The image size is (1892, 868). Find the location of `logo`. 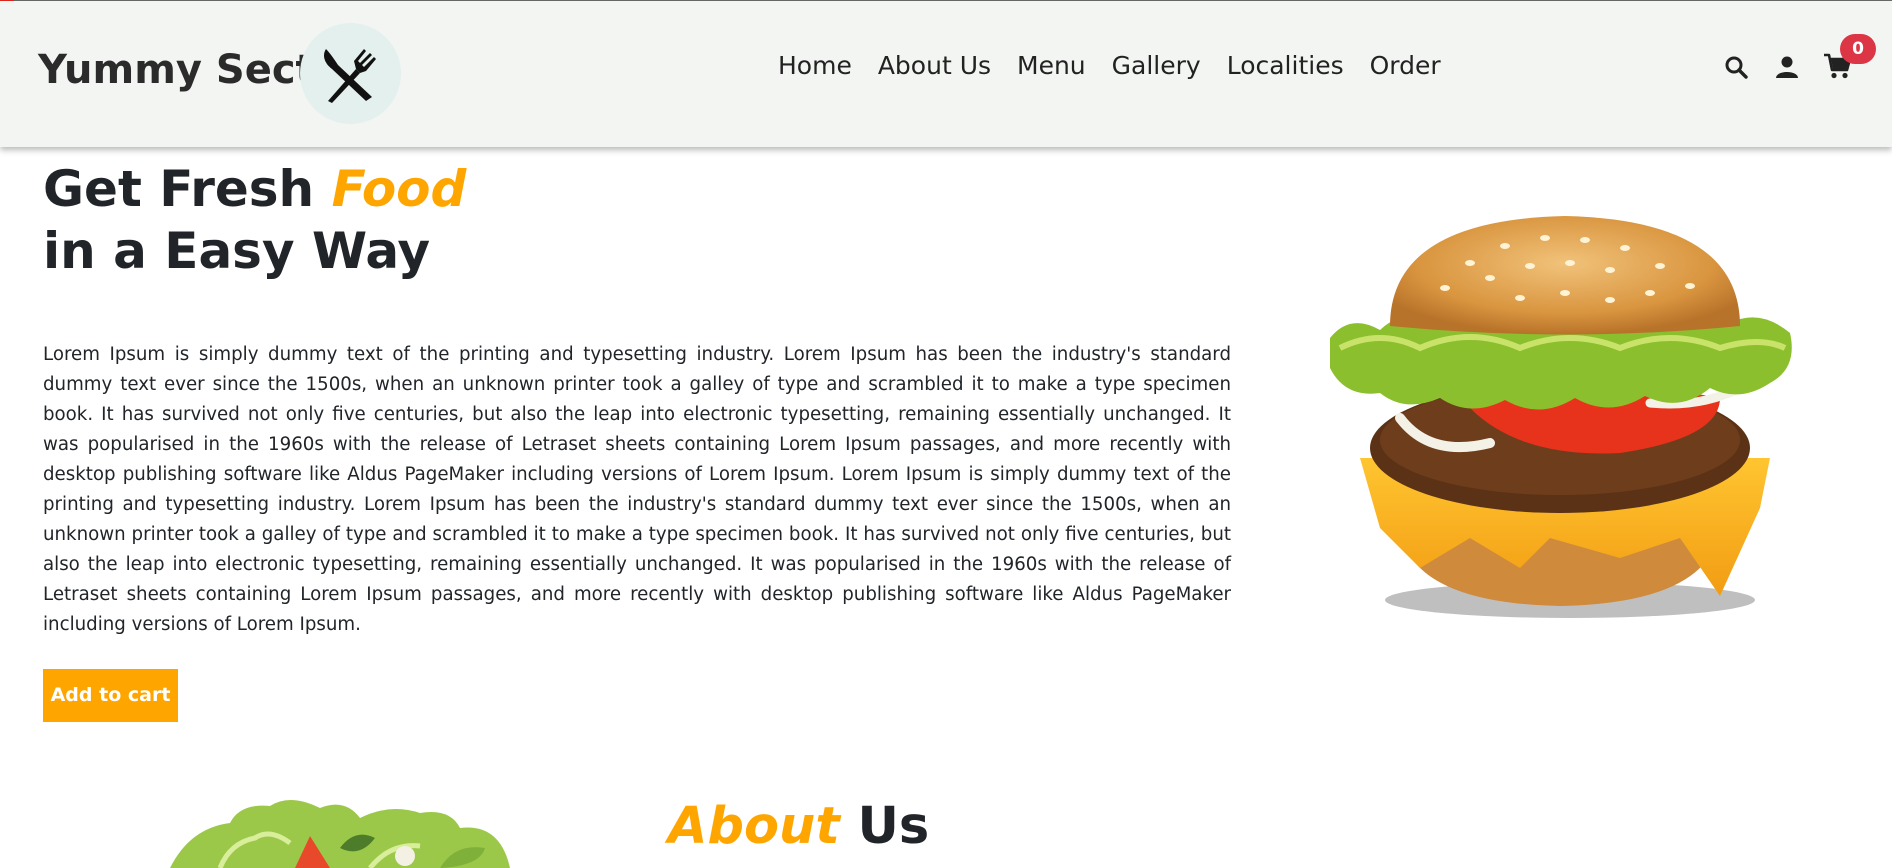

logo is located at coordinates (350, 73).